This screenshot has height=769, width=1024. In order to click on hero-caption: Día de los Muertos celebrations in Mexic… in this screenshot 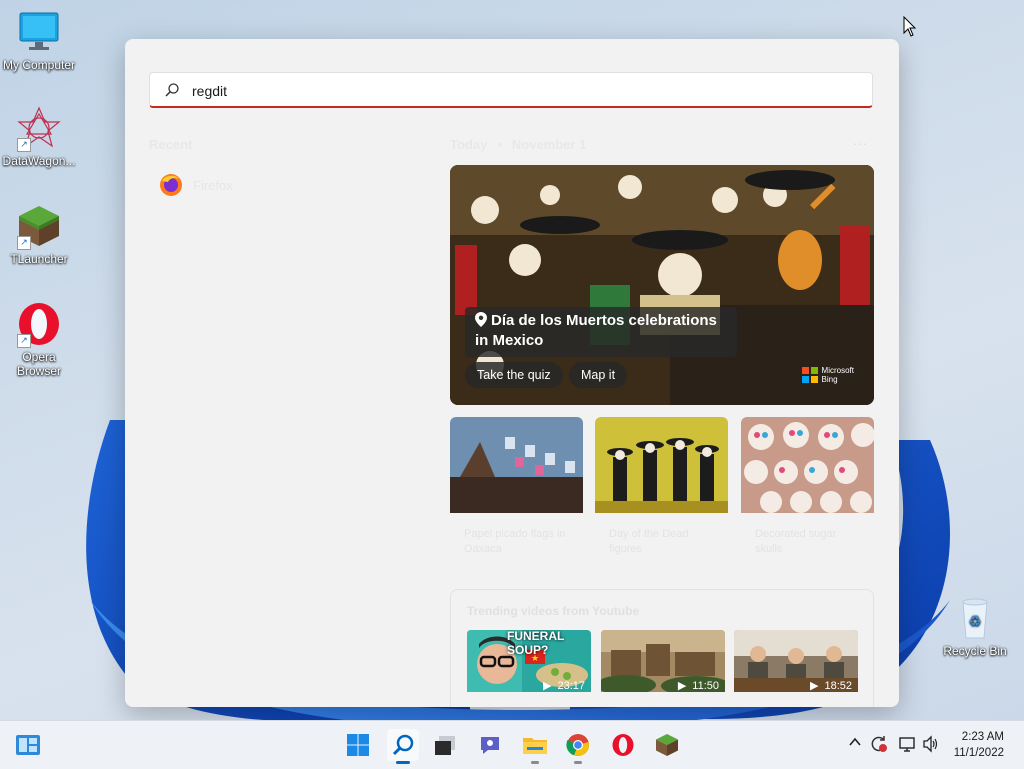, I will do `click(601, 332)`.